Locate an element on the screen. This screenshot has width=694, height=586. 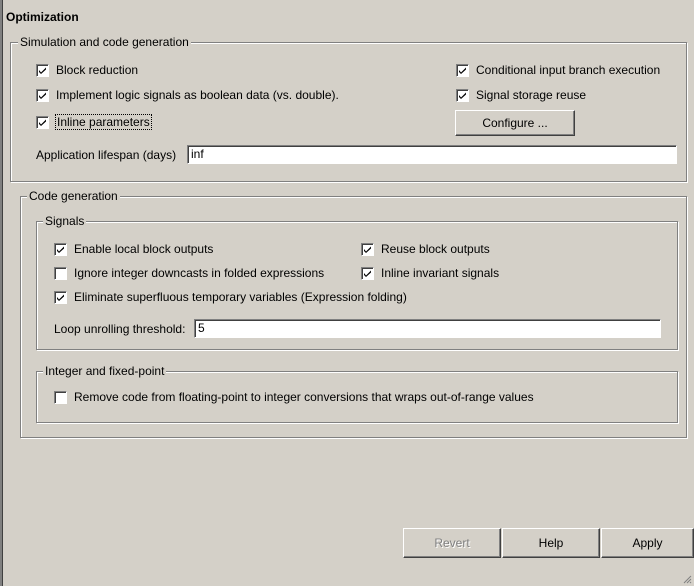
period-text: . is located at coordinates (337, 95).